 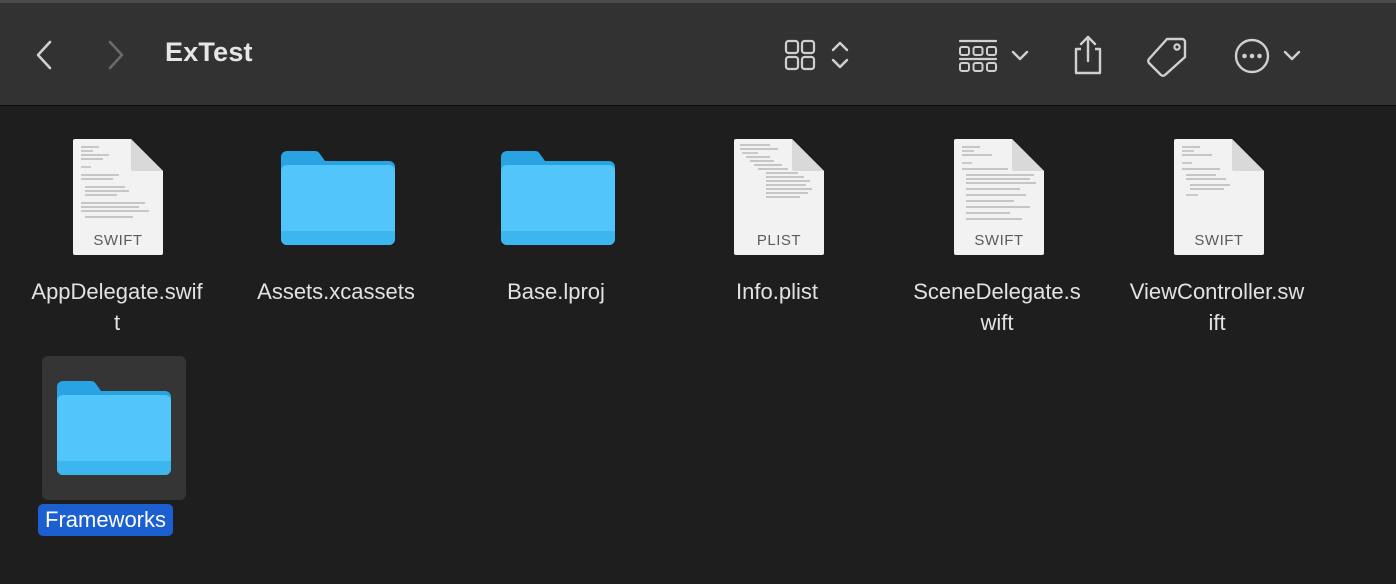 What do you see at coordinates (777, 291) in the screenshot?
I see `file-name: Info.plist` at bounding box center [777, 291].